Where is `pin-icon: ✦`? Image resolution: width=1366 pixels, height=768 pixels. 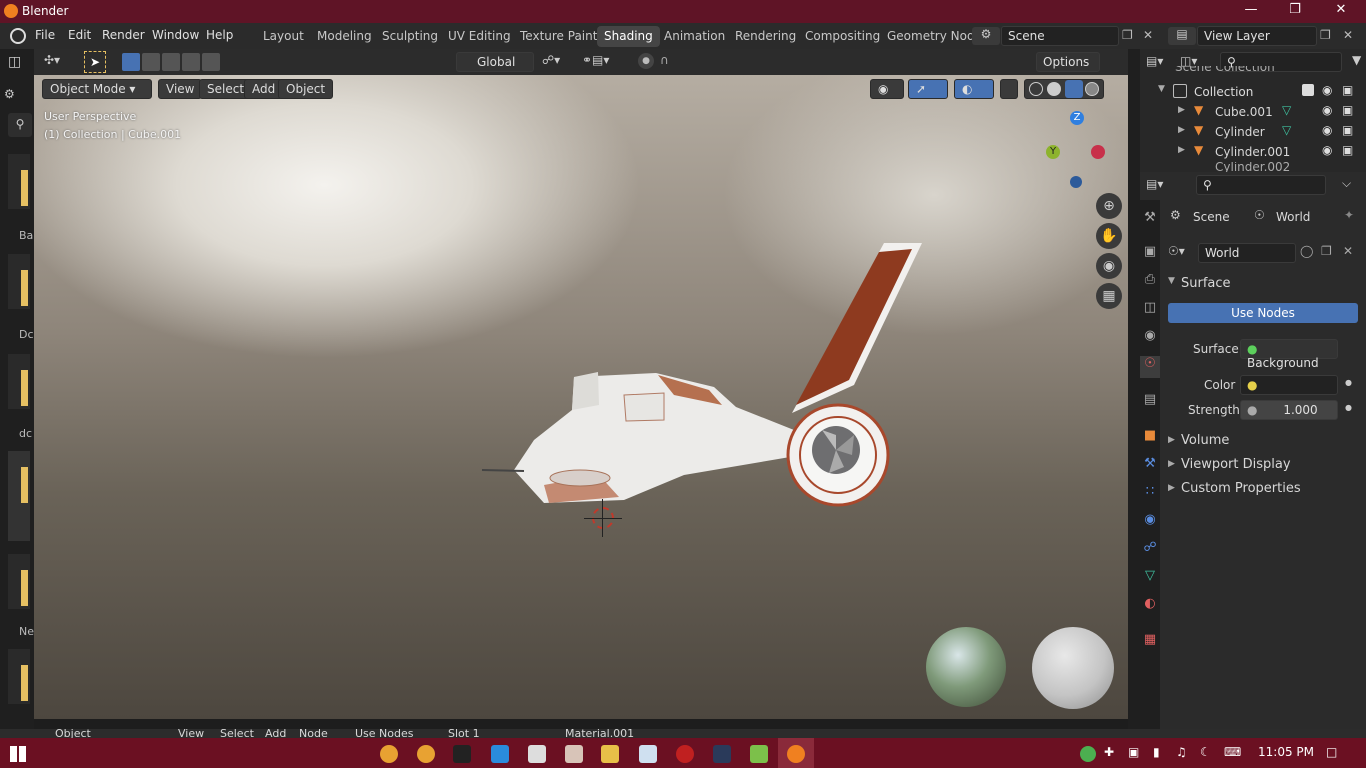 pin-icon: ✦ is located at coordinates (1349, 215).